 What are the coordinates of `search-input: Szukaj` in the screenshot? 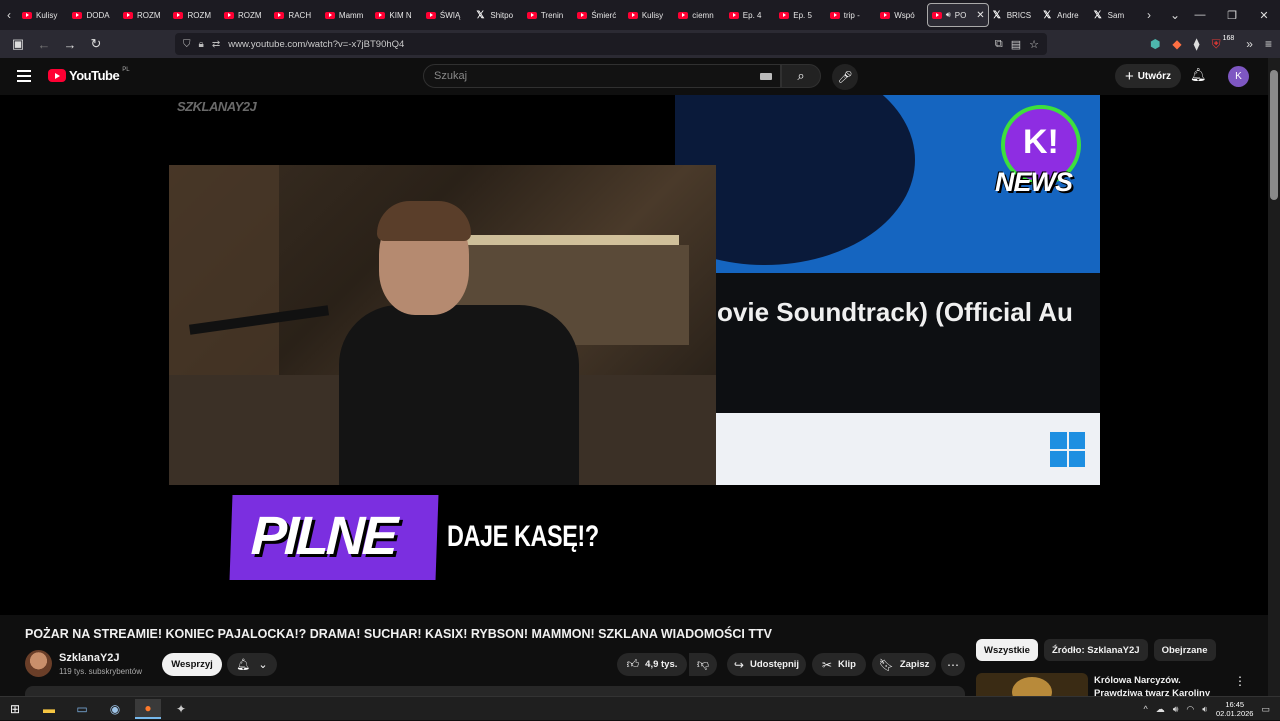 It's located at (602, 76).